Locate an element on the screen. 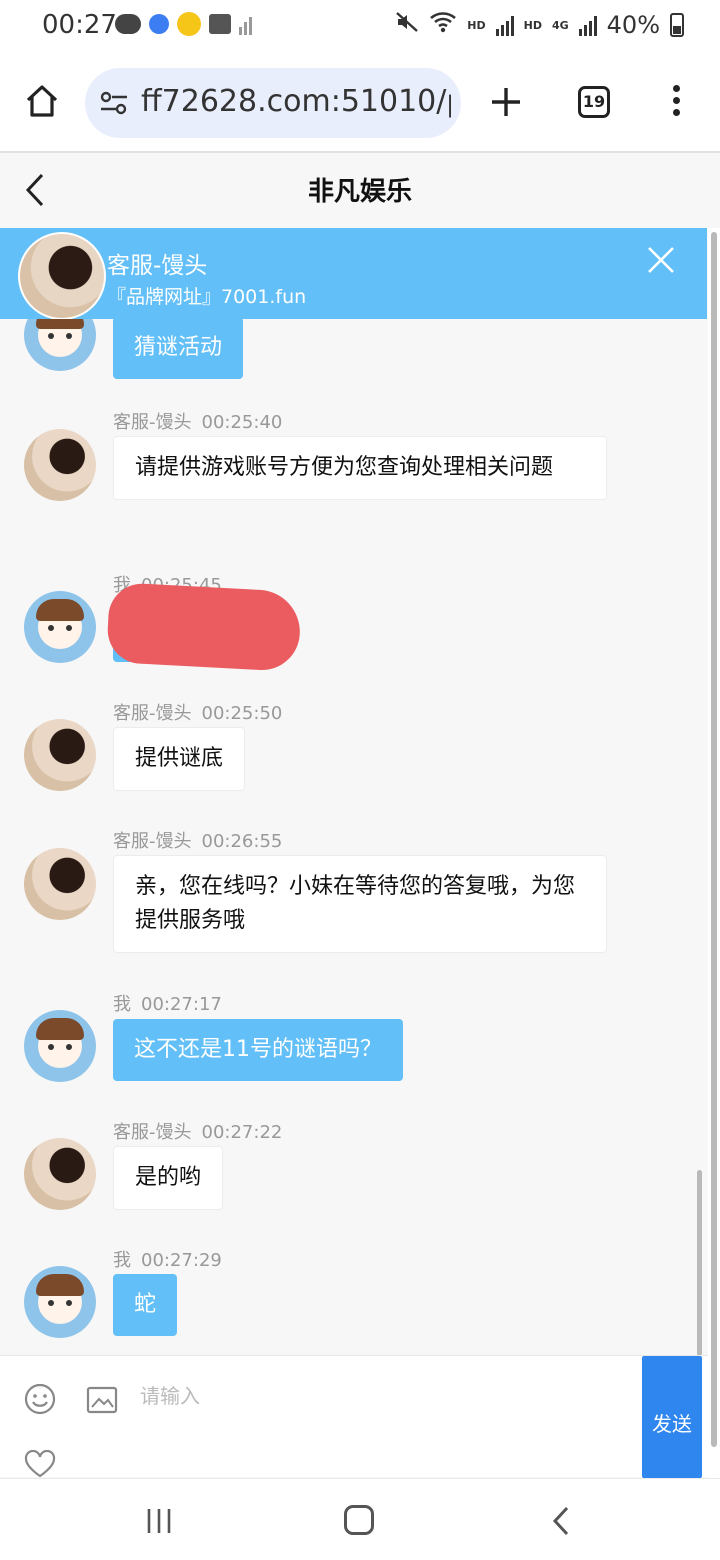  system-nav-bar is located at coordinates (360, 1519).